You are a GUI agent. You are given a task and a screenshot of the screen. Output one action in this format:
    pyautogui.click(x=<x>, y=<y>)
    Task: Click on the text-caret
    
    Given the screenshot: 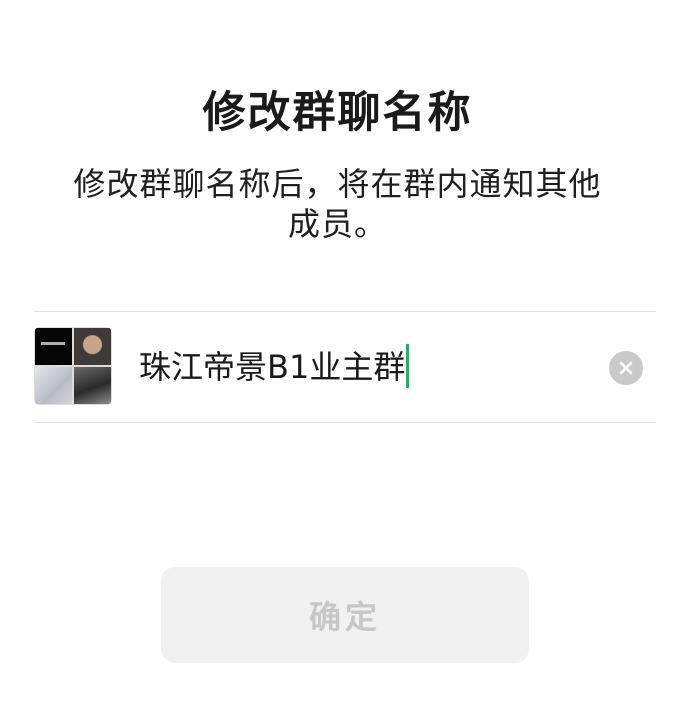 What is the action you would take?
    pyautogui.click(x=408, y=366)
    